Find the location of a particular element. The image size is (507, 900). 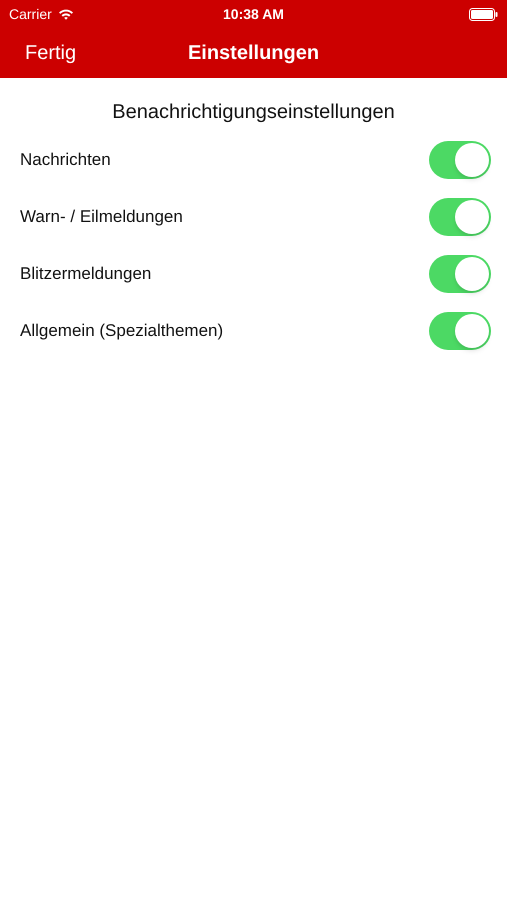

battery-icon is located at coordinates (483, 14).